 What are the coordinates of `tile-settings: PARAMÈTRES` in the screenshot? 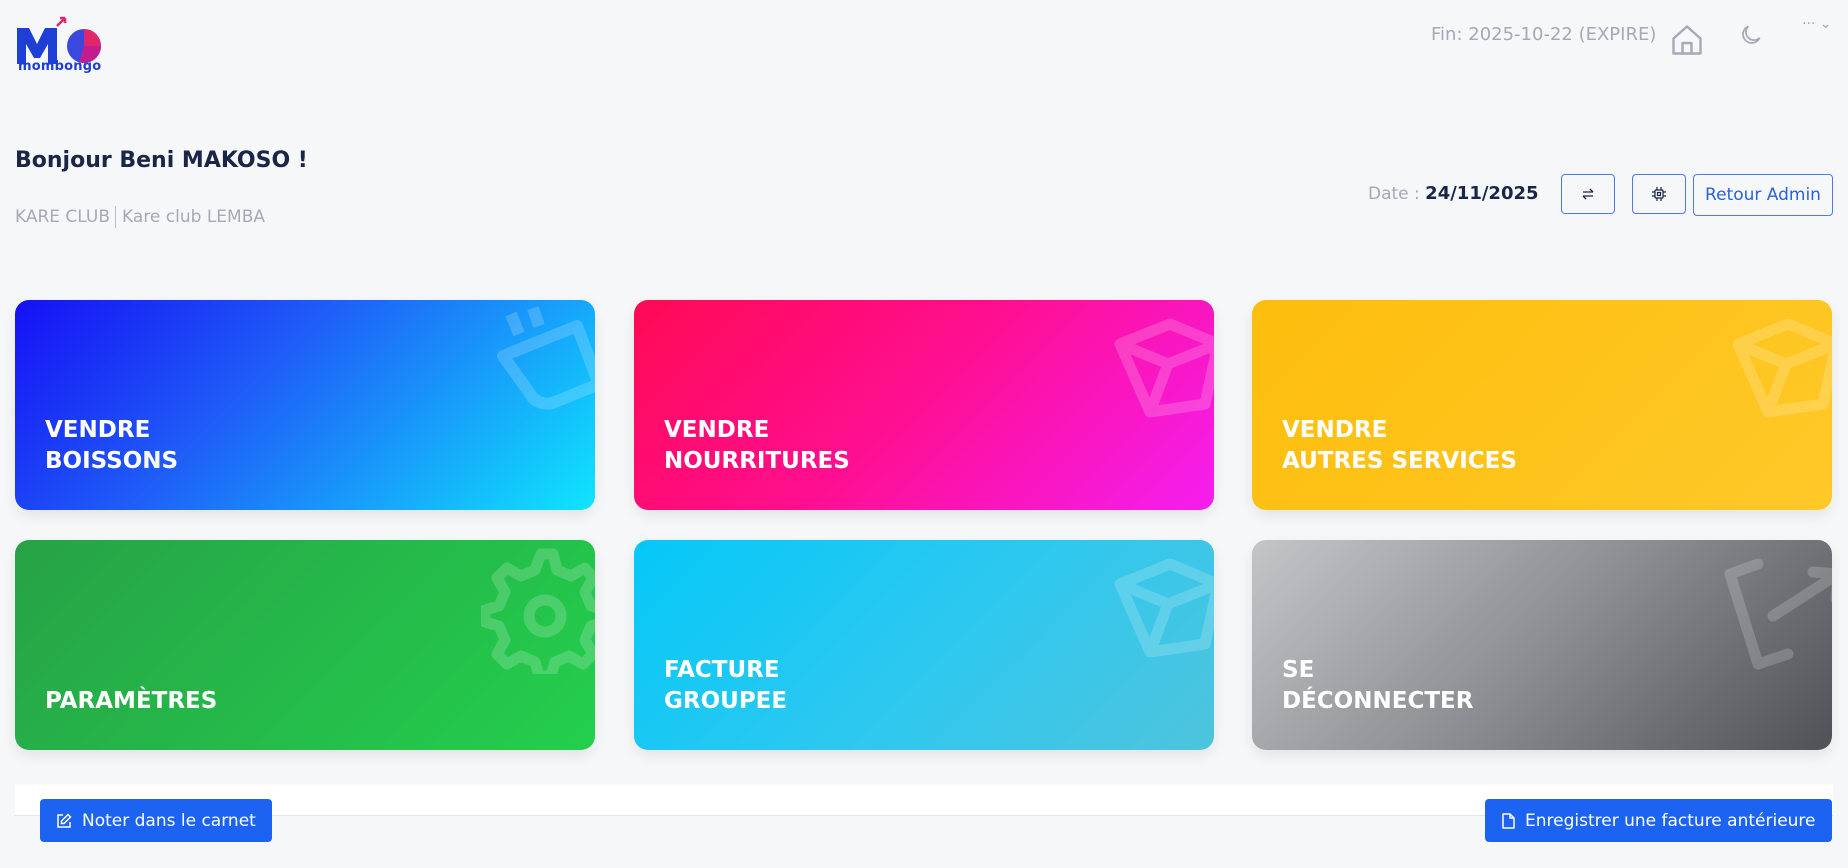 It's located at (305, 645).